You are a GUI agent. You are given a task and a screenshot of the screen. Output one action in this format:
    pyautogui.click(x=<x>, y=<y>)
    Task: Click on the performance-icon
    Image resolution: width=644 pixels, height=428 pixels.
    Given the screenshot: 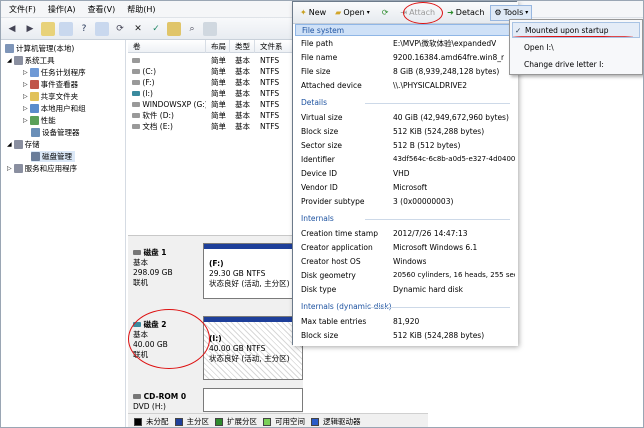 What is the action you would take?
    pyautogui.click(x=34, y=120)
    